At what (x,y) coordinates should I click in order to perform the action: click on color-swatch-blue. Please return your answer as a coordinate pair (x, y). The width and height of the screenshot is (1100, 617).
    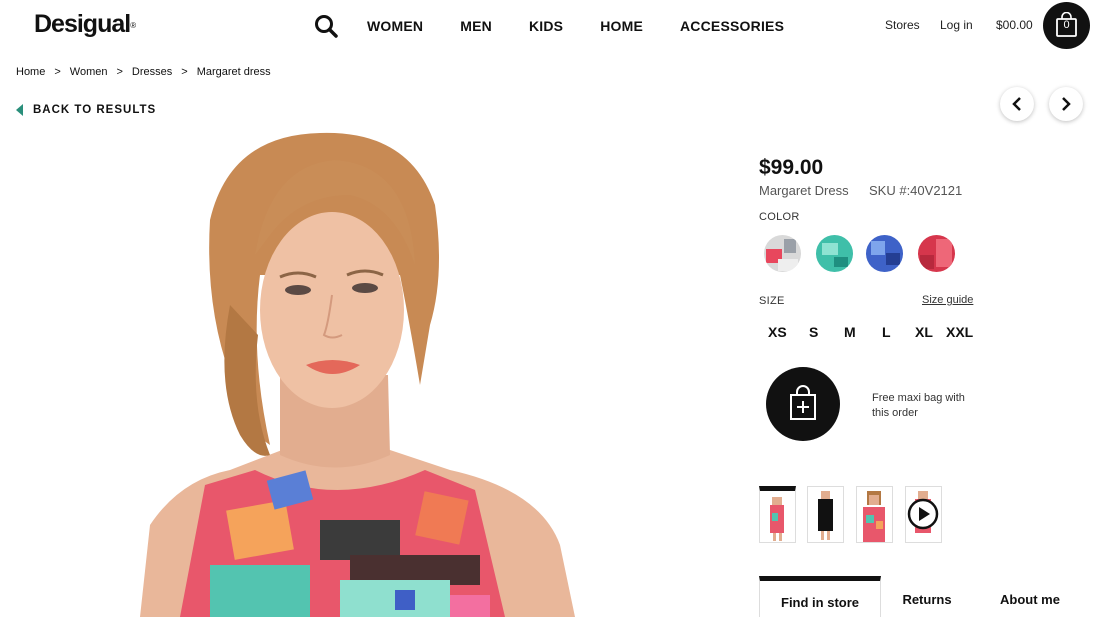
    Looking at the image, I should click on (884, 253).